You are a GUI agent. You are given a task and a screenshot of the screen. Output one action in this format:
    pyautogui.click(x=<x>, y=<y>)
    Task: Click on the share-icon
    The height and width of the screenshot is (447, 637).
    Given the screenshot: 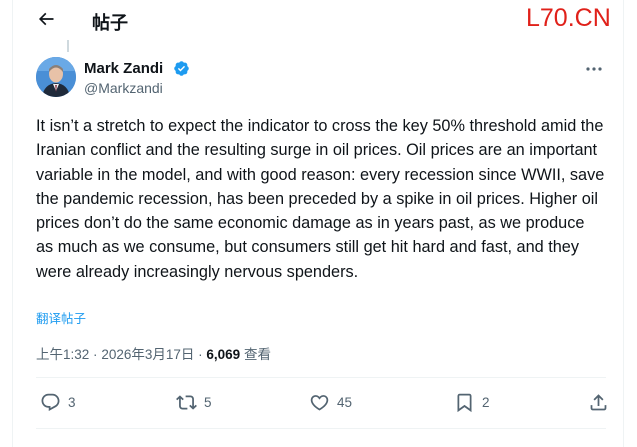 What is the action you would take?
    pyautogui.click(x=598, y=402)
    